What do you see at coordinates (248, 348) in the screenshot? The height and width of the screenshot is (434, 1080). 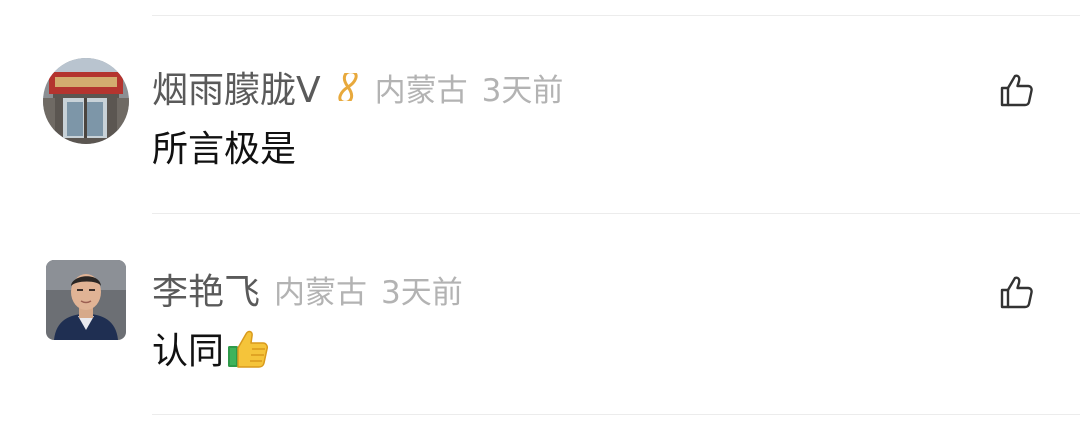 I see `thumbs-up-emoji-icon` at bounding box center [248, 348].